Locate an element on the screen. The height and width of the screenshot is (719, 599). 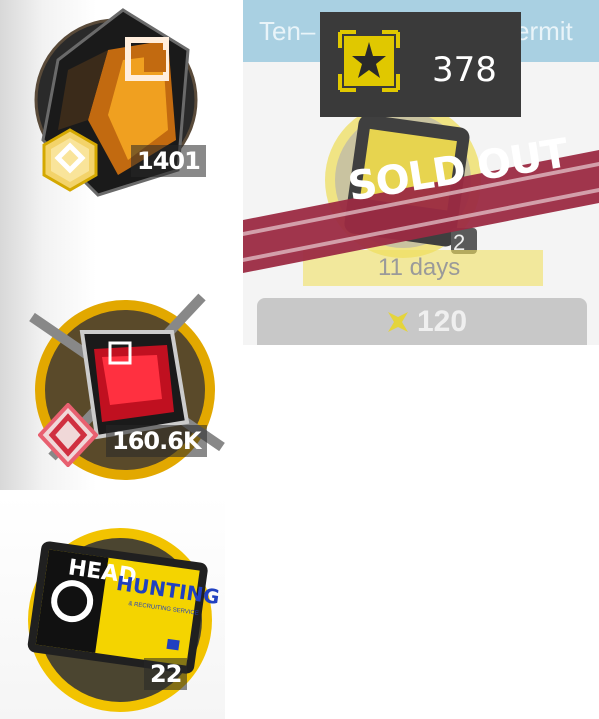
price-value: 120 is located at coordinates (442, 321).